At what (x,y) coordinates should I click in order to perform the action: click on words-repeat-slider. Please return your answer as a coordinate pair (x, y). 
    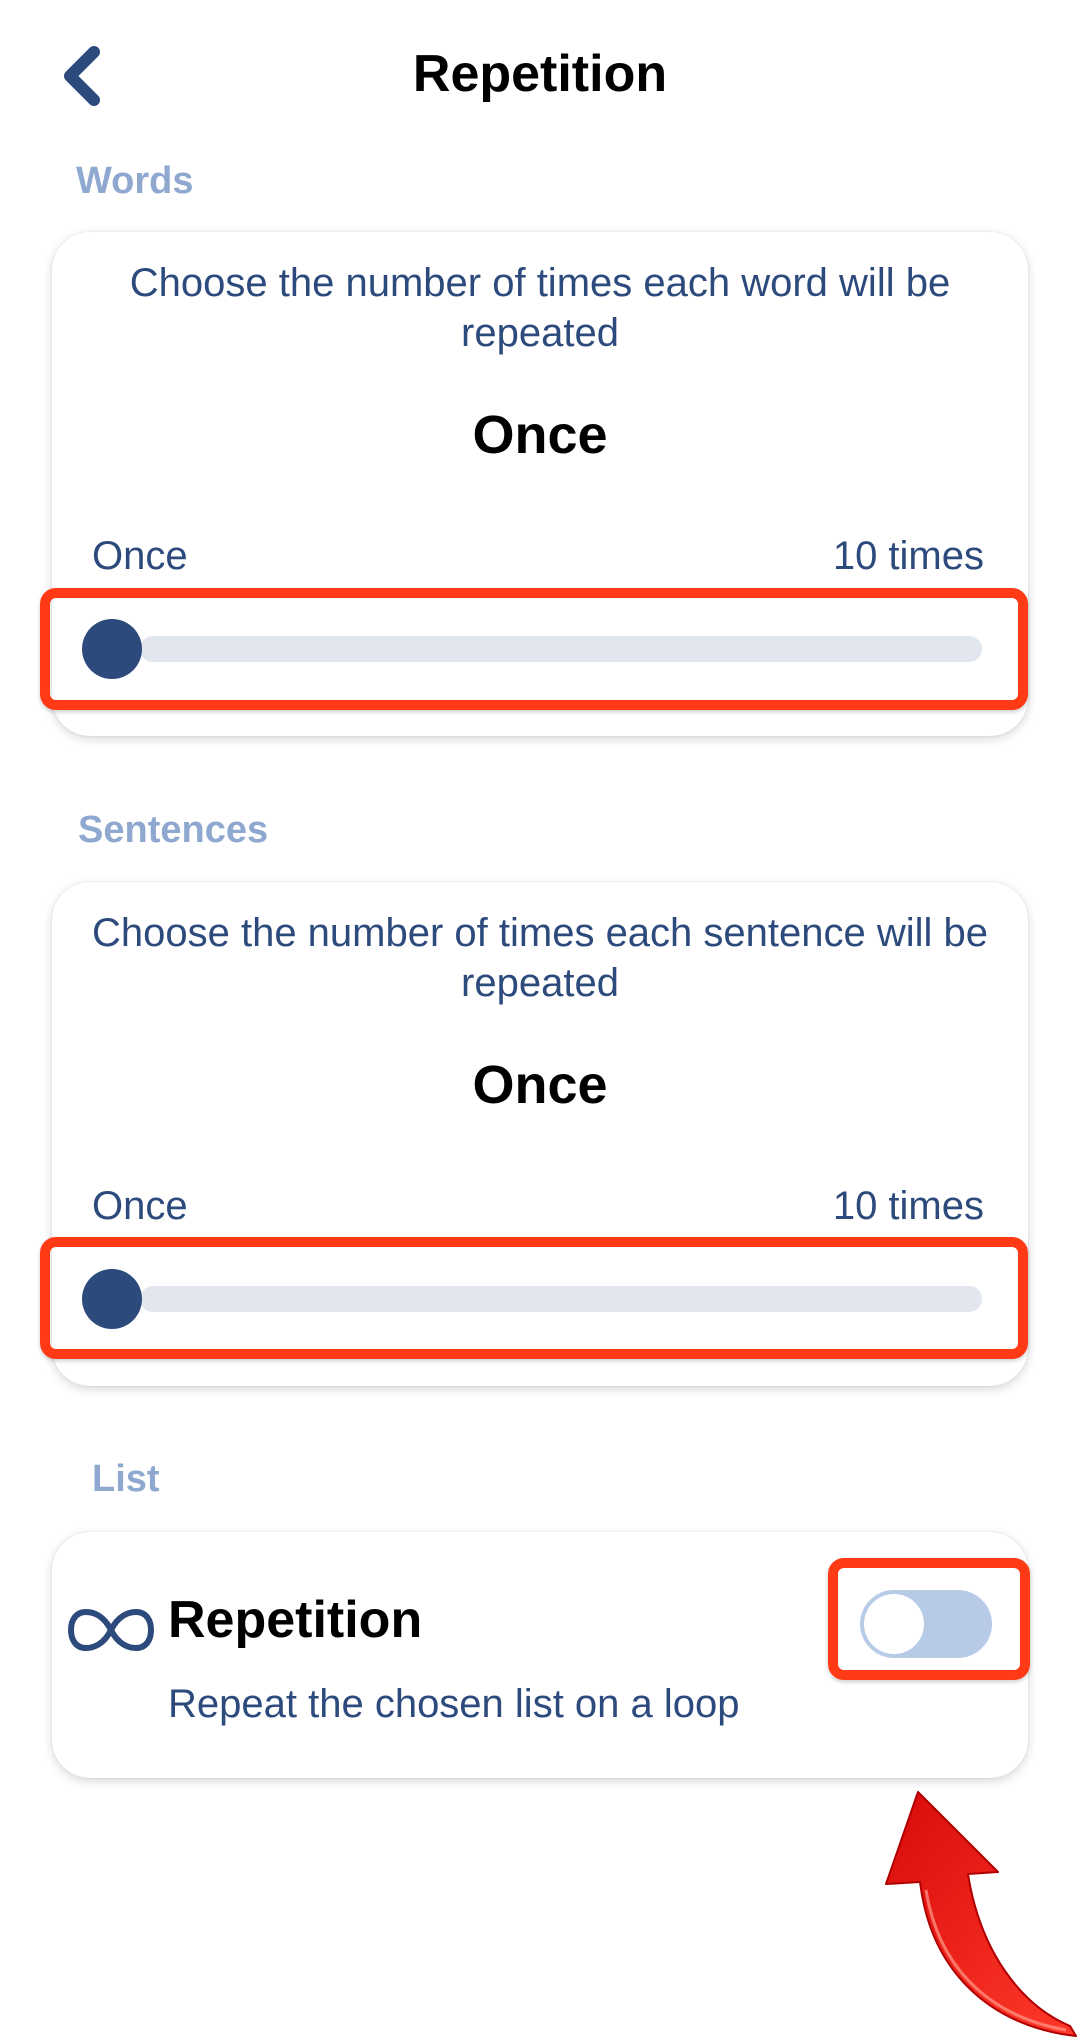
    Looking at the image, I should click on (542, 648).